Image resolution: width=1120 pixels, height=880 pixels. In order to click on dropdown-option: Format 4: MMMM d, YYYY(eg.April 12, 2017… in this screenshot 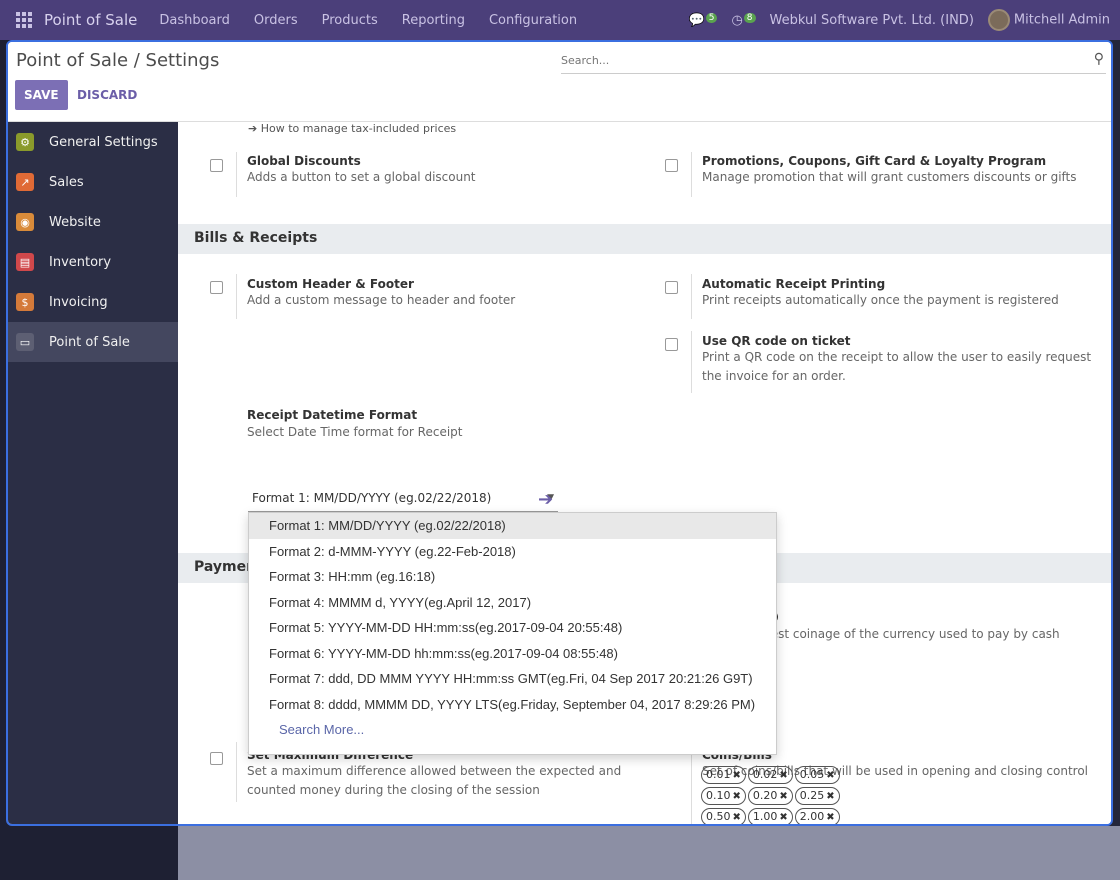, I will do `click(512, 603)`.